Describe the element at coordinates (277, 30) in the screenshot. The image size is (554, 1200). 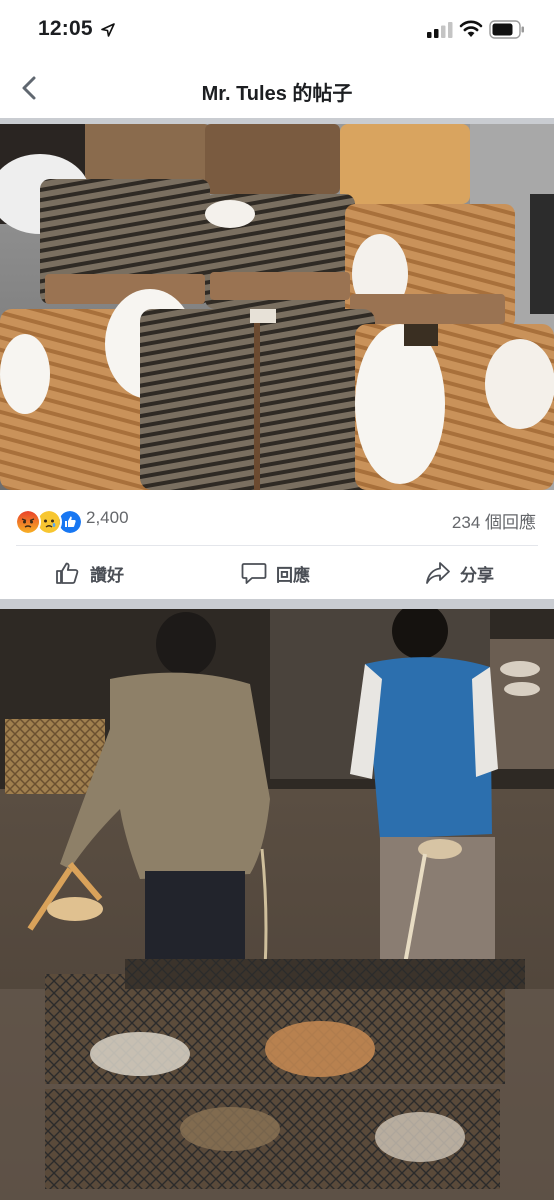
I see `status-bar: 12:05` at that location.